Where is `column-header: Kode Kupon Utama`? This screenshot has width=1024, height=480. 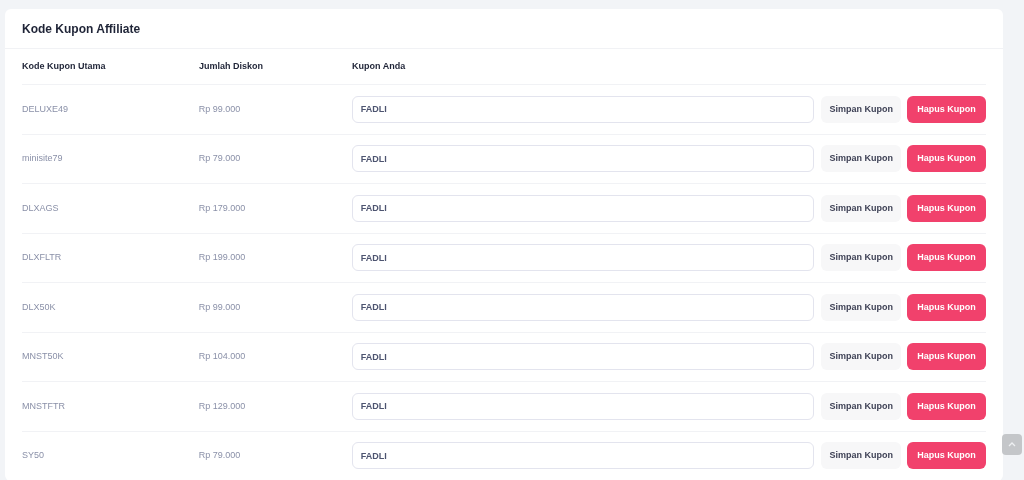 column-header: Kode Kupon Utama is located at coordinates (64, 66).